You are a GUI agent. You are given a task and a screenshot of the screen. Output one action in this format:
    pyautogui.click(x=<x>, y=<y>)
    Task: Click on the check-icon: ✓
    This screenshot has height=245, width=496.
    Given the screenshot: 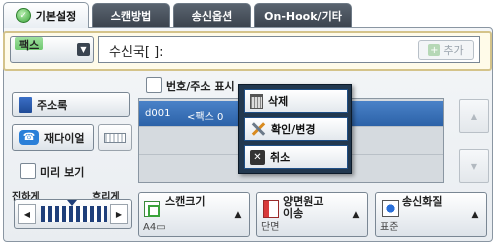 What is the action you would take?
    pyautogui.click(x=23, y=15)
    